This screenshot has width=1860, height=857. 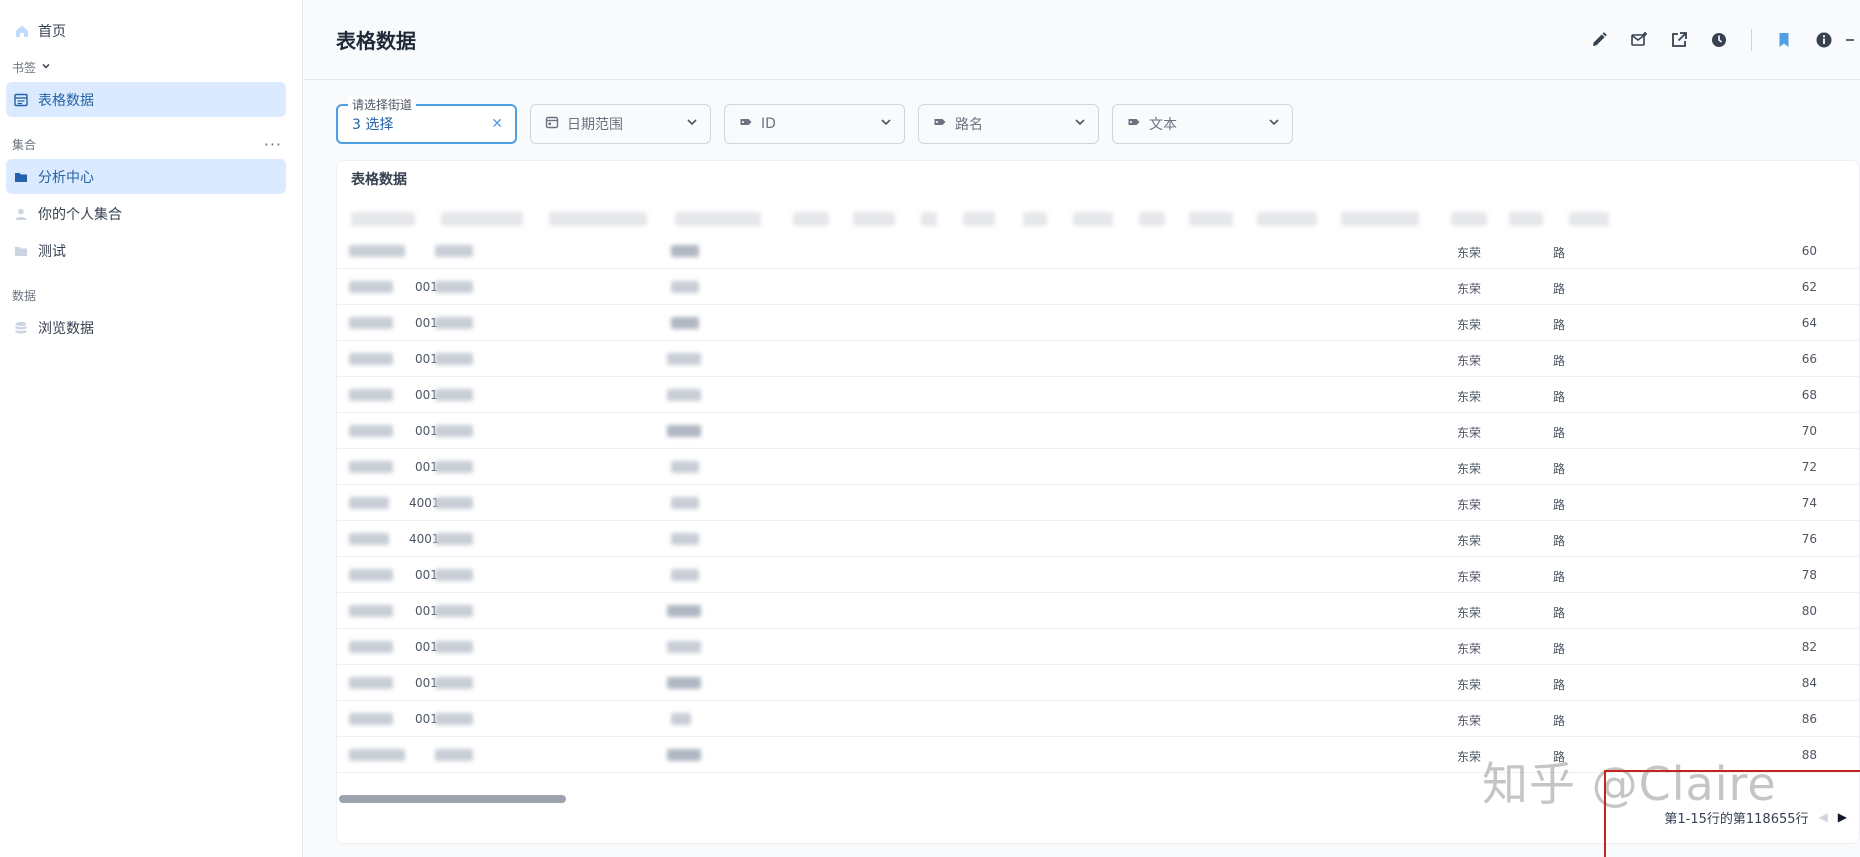 I want to click on table-row: 001 东荣 路 78, so click(x=1098, y=575).